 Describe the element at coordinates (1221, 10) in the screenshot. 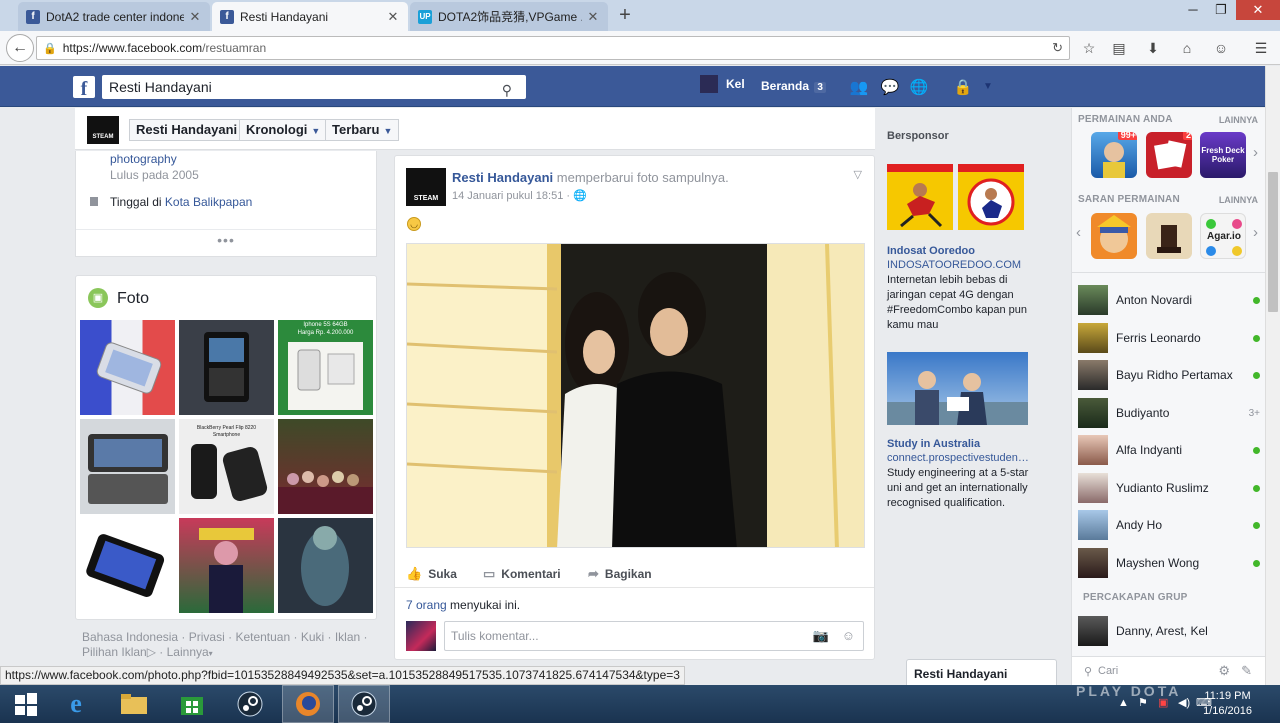

I see `restore-button: ❐` at that location.